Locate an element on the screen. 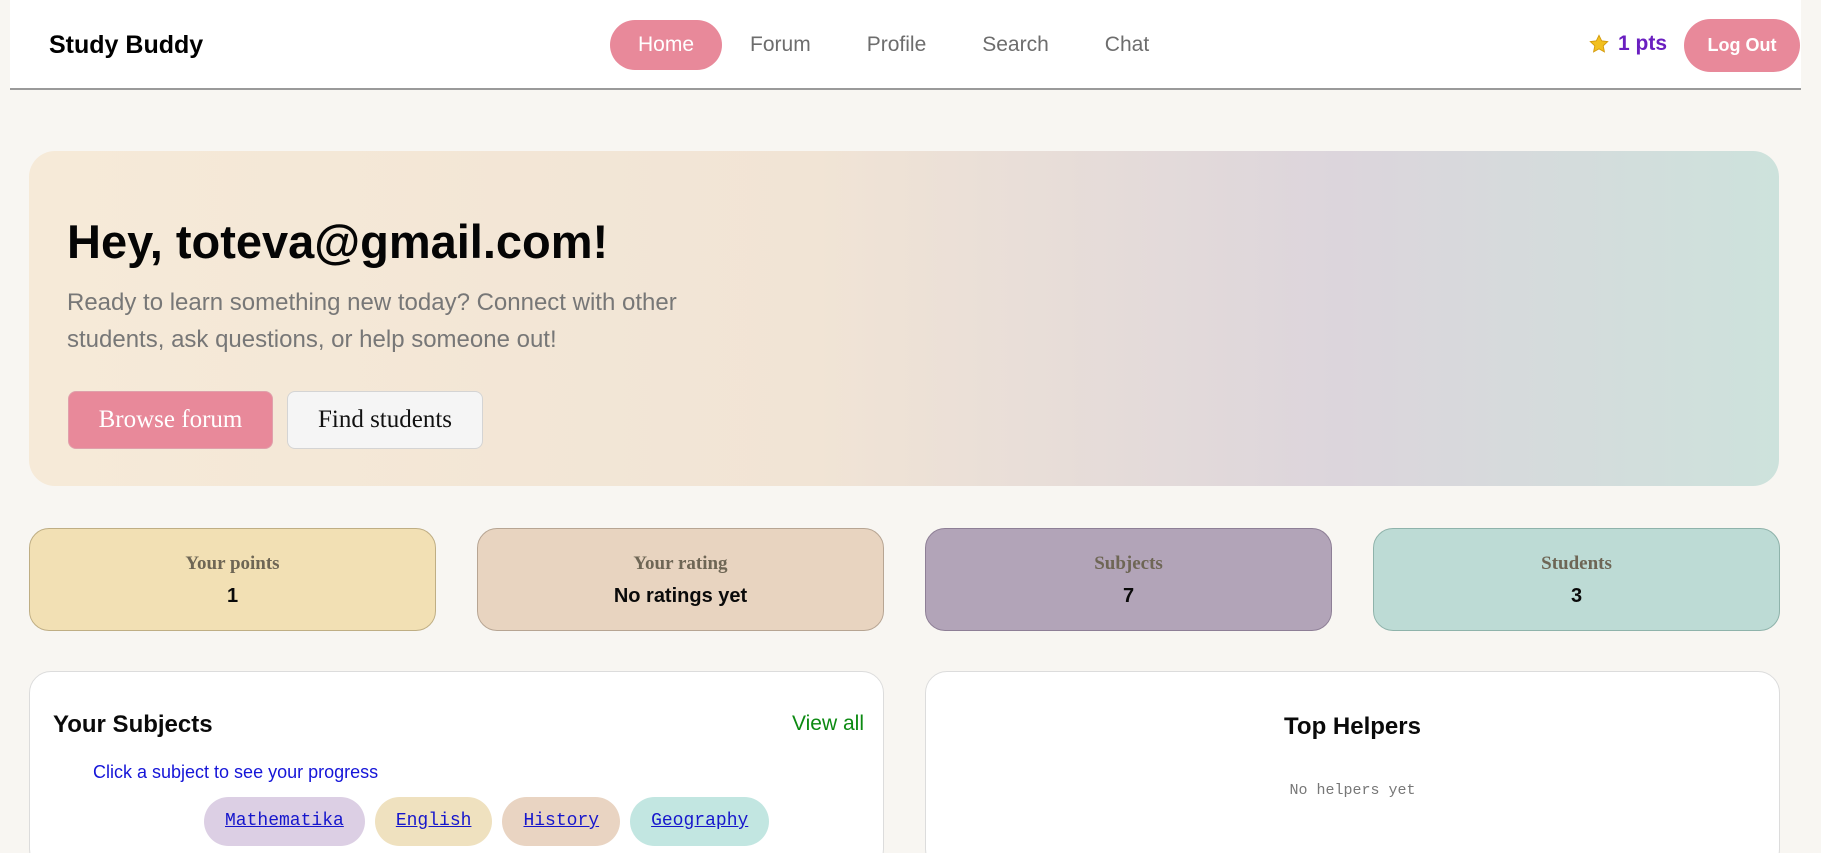  stat-label: Subjects is located at coordinates (1128, 563).